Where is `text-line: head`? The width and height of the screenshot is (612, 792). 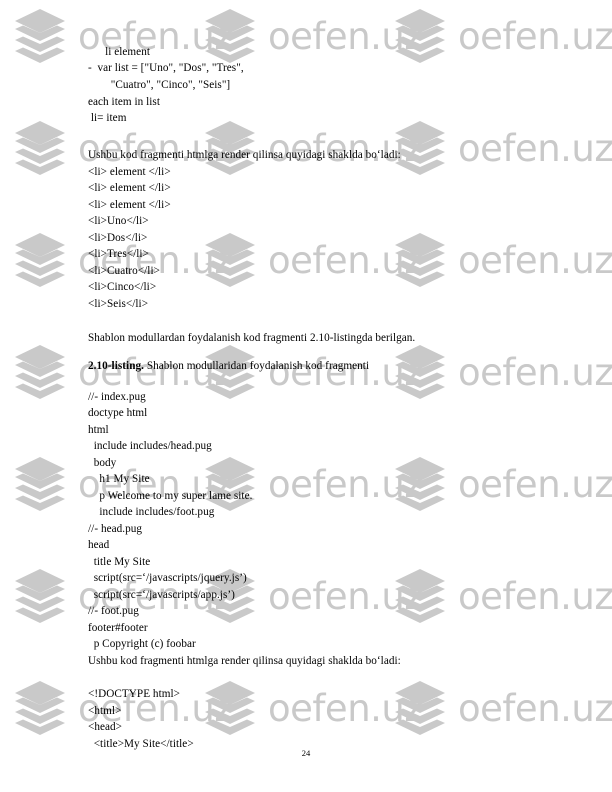
text-line: head is located at coordinates (99, 545).